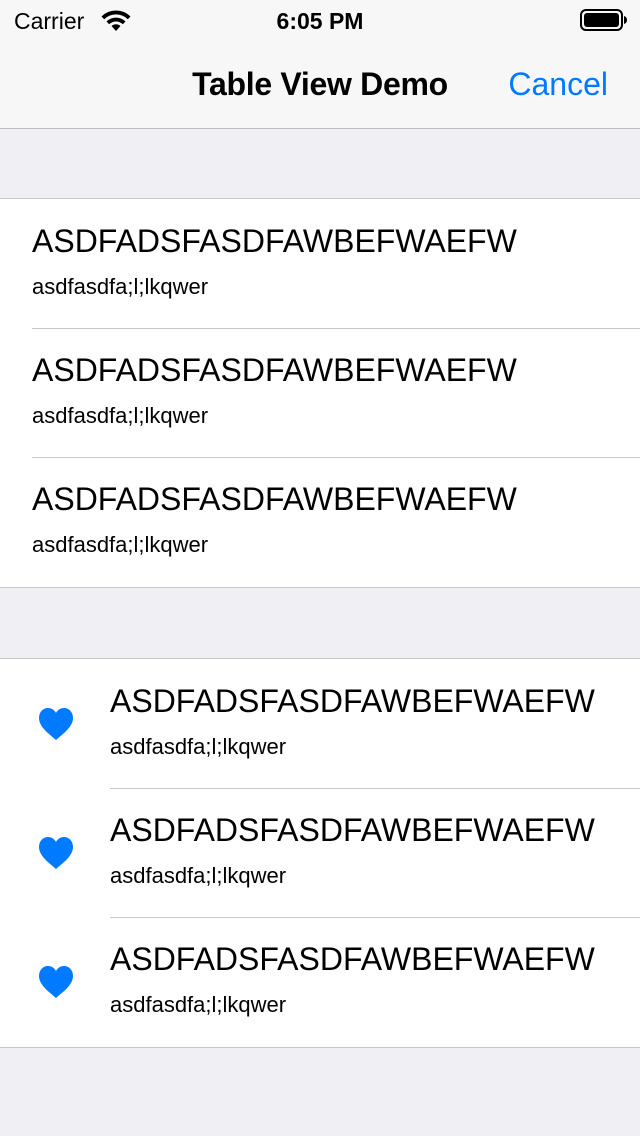 The width and height of the screenshot is (640, 1136). I want to click on navigation-bar: Table View Demo Cancel, so click(320, 84).